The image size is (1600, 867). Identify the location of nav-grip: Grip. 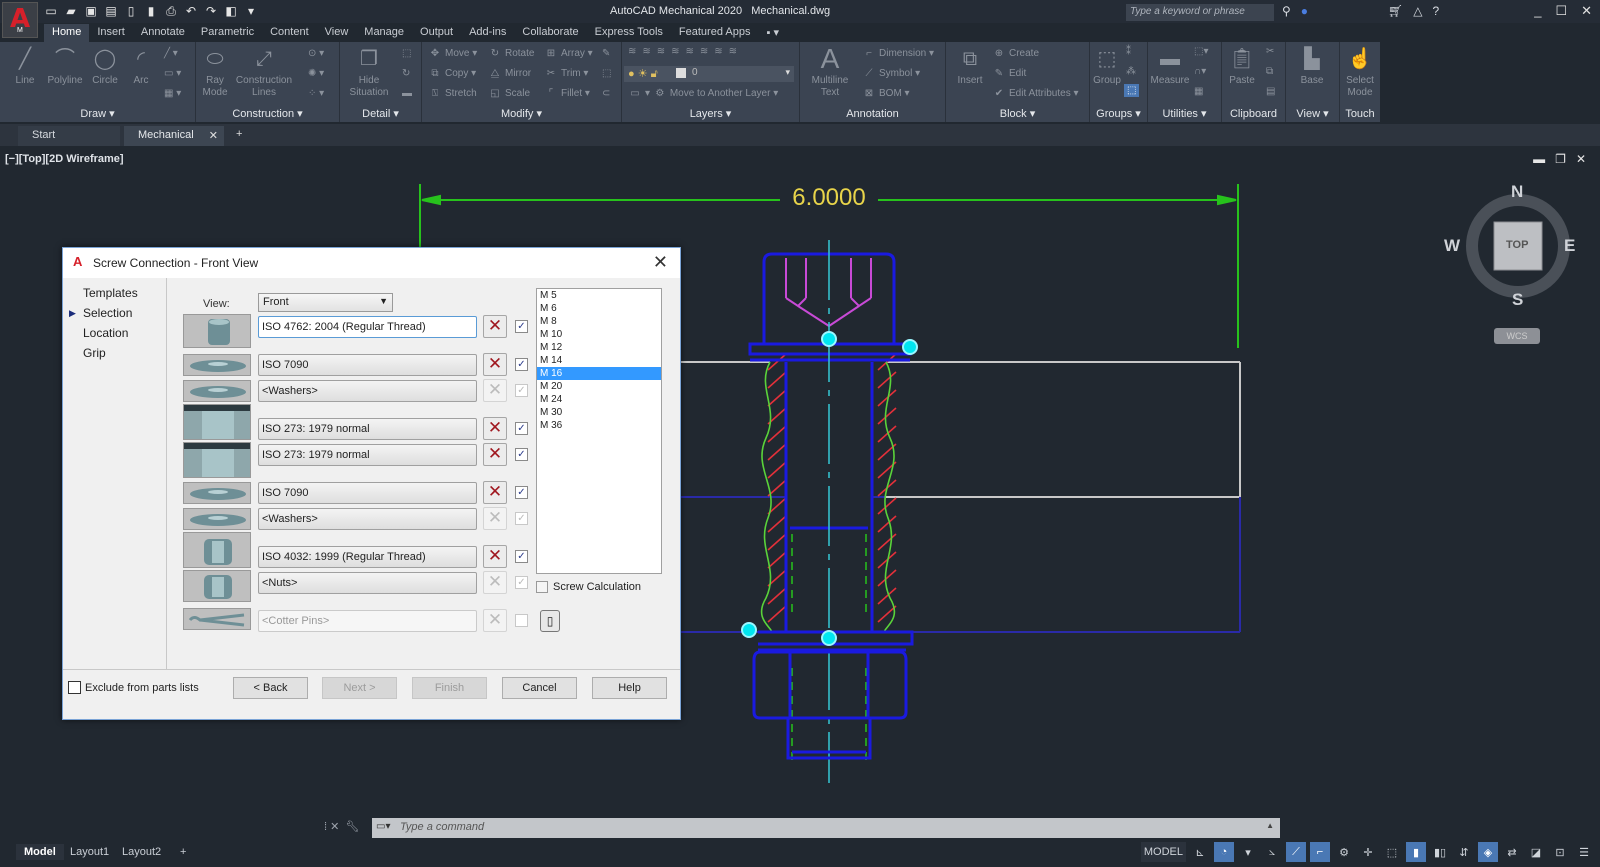
(94, 353).